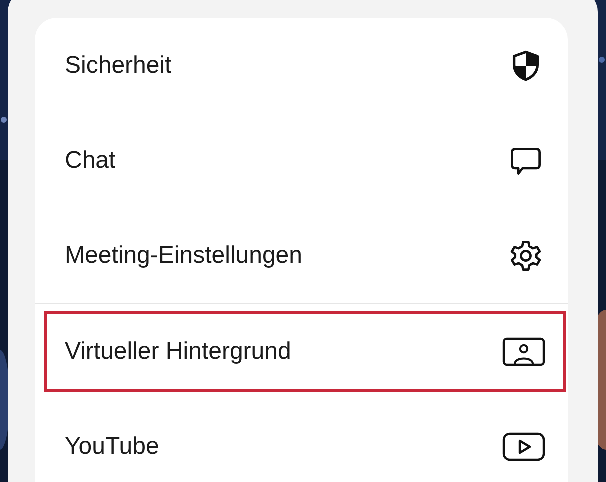 The width and height of the screenshot is (606, 482). What do you see at coordinates (524, 447) in the screenshot?
I see `video-icon` at bounding box center [524, 447].